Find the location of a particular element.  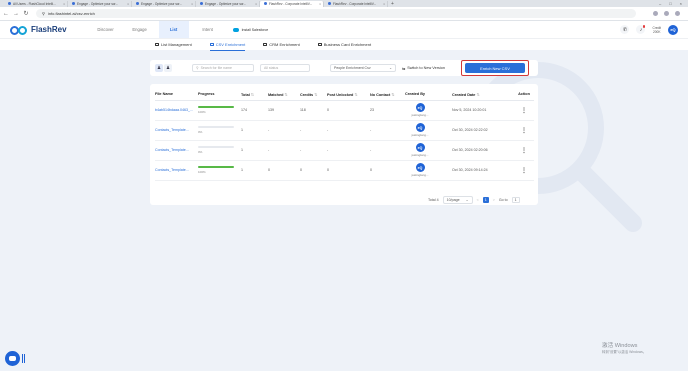

new-tab-icon: + is located at coordinates (392, 4).